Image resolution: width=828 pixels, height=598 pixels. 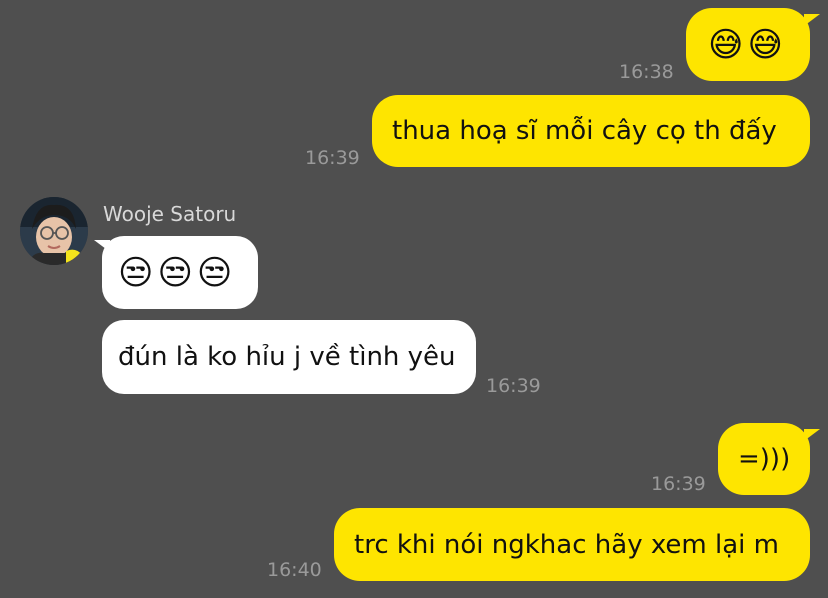 What do you see at coordinates (170, 214) in the screenshot?
I see `sender-name: Wooje Satoru` at bounding box center [170, 214].